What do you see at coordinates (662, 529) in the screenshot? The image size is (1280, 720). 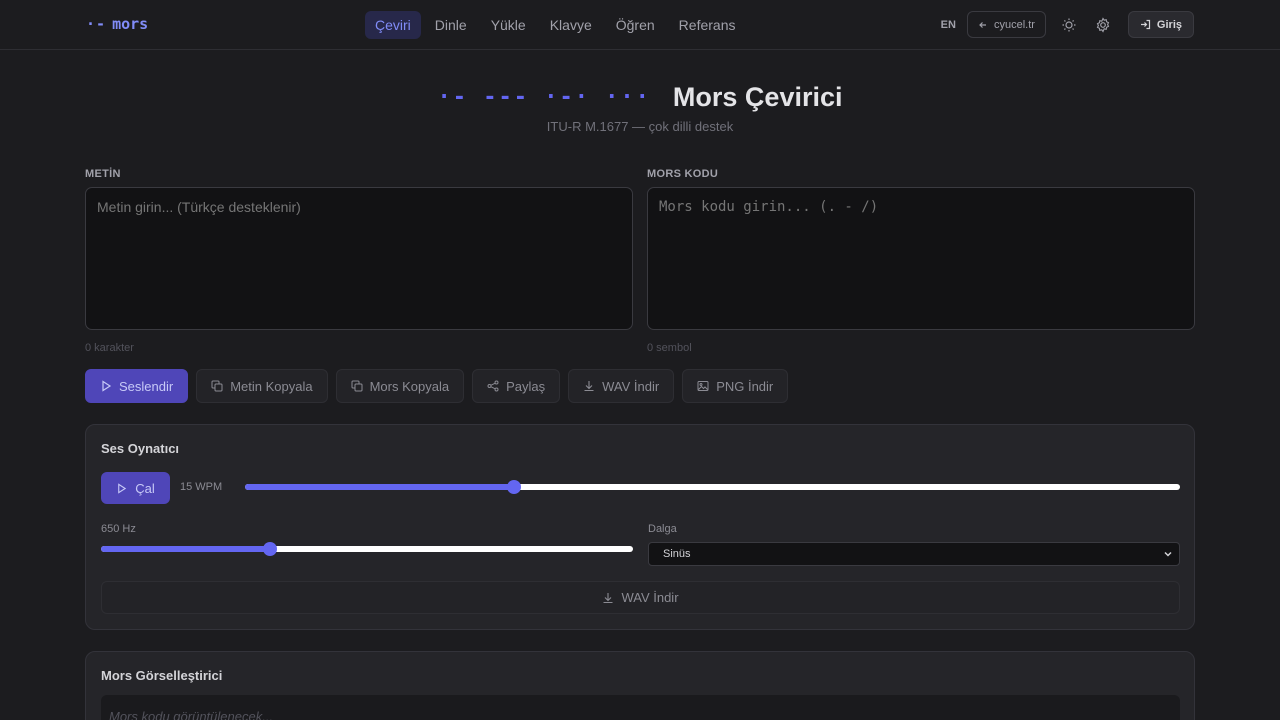 I see `waveform-label: Dalga` at bounding box center [662, 529].